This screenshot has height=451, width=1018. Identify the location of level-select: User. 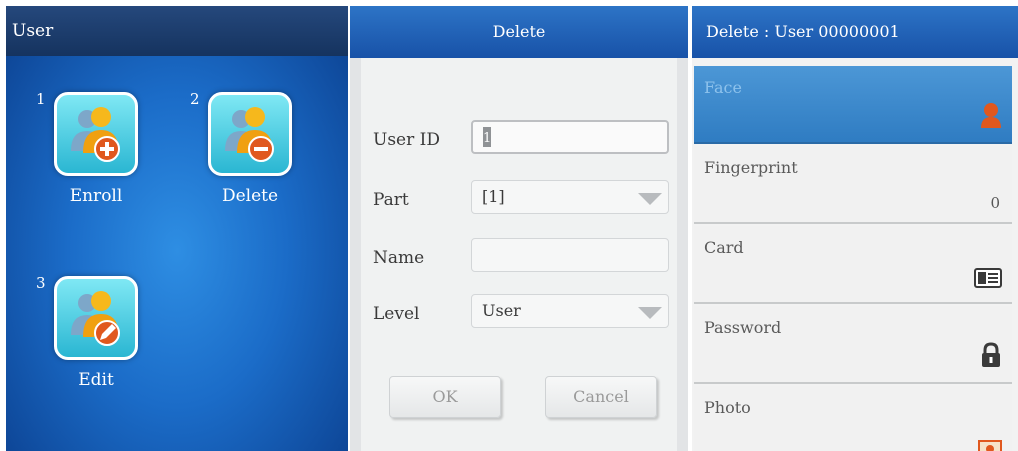
(570, 311).